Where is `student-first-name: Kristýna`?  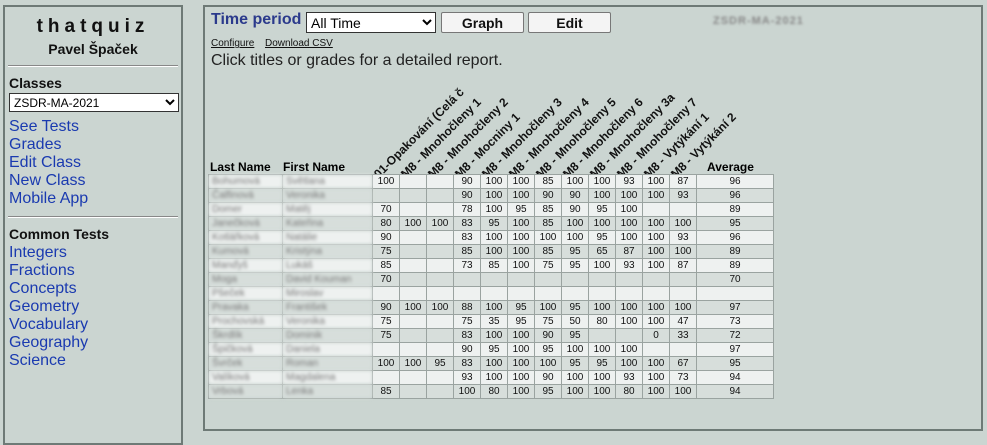
student-first-name: Kristýna is located at coordinates (327, 251).